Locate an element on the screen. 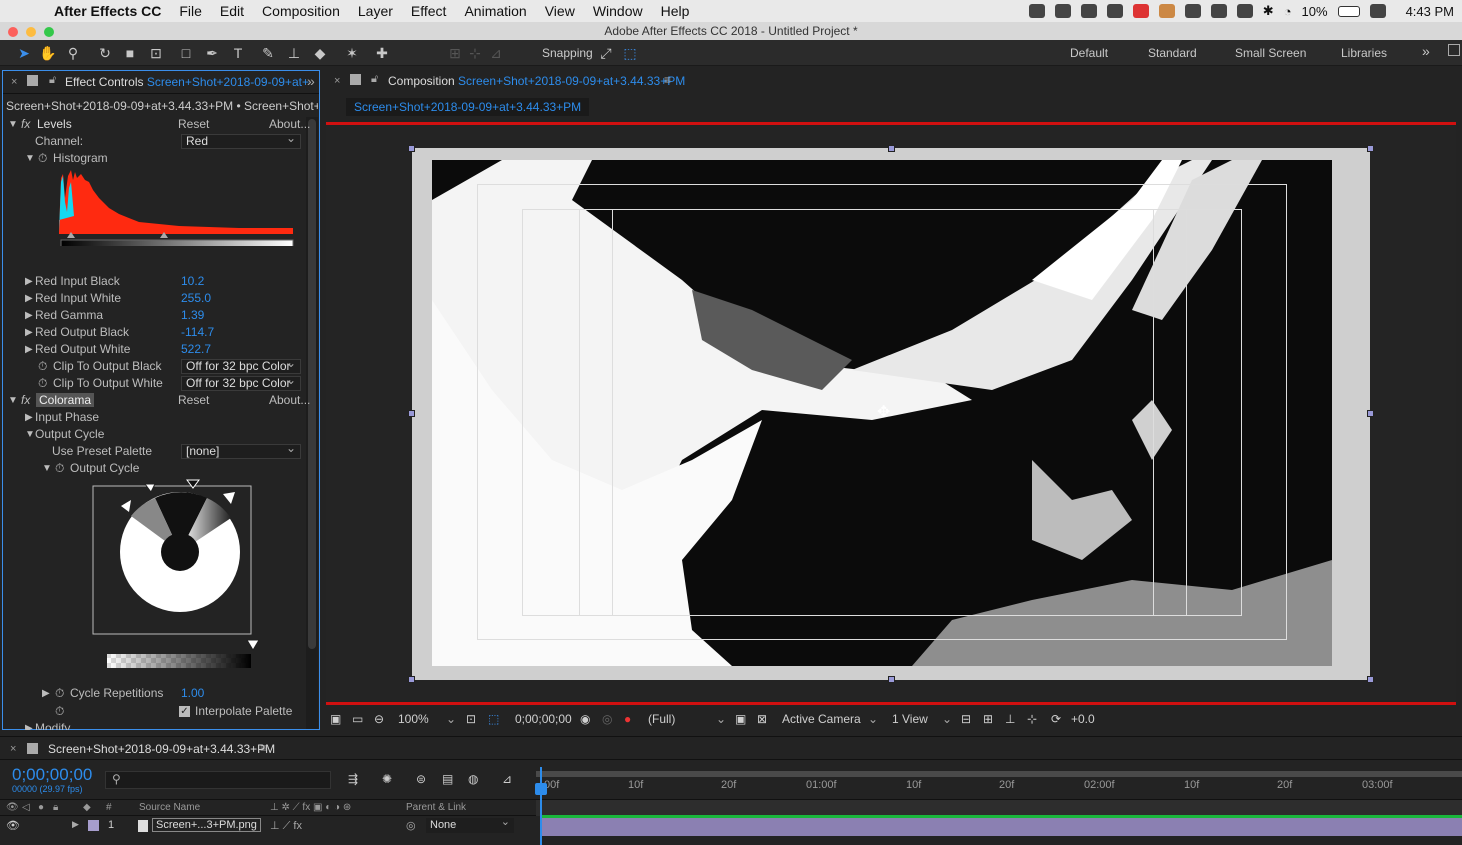 This screenshot has width=1462, height=845. pan-behind-tool-icon: ⊡ is located at coordinates (156, 53).